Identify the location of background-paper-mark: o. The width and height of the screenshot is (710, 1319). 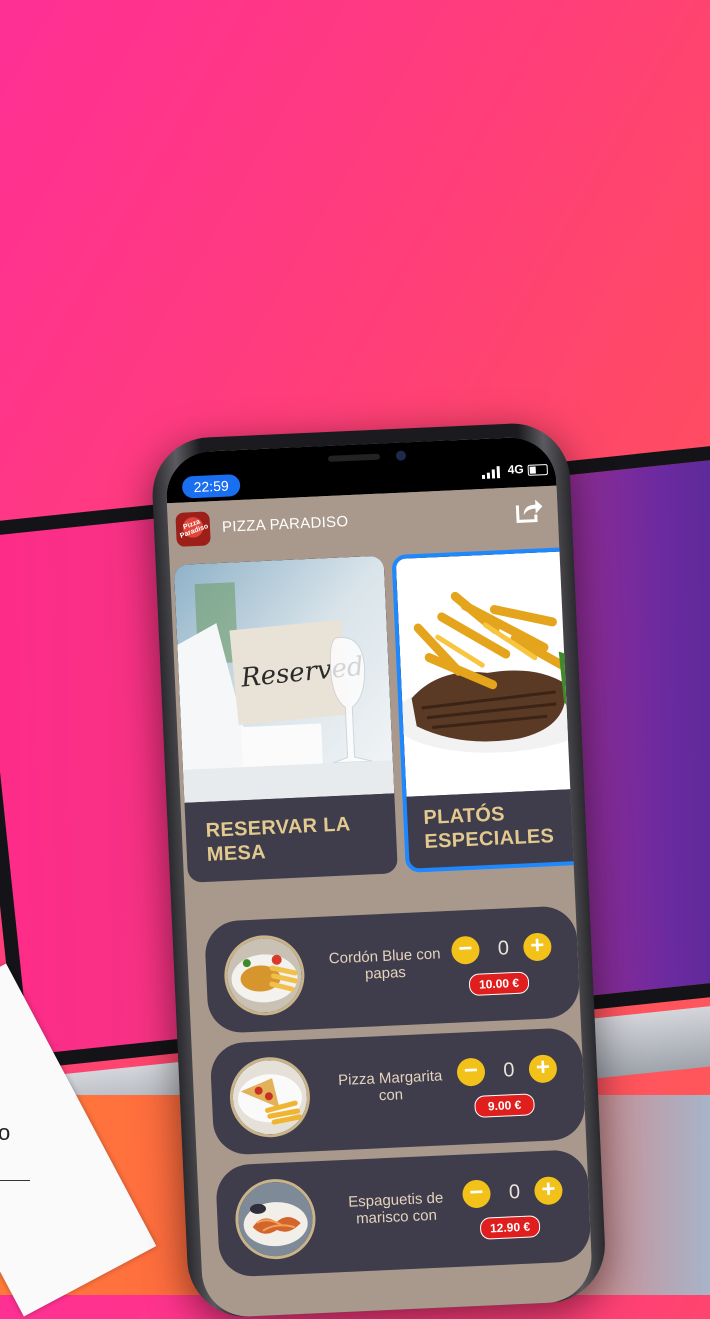
(5, 1132).